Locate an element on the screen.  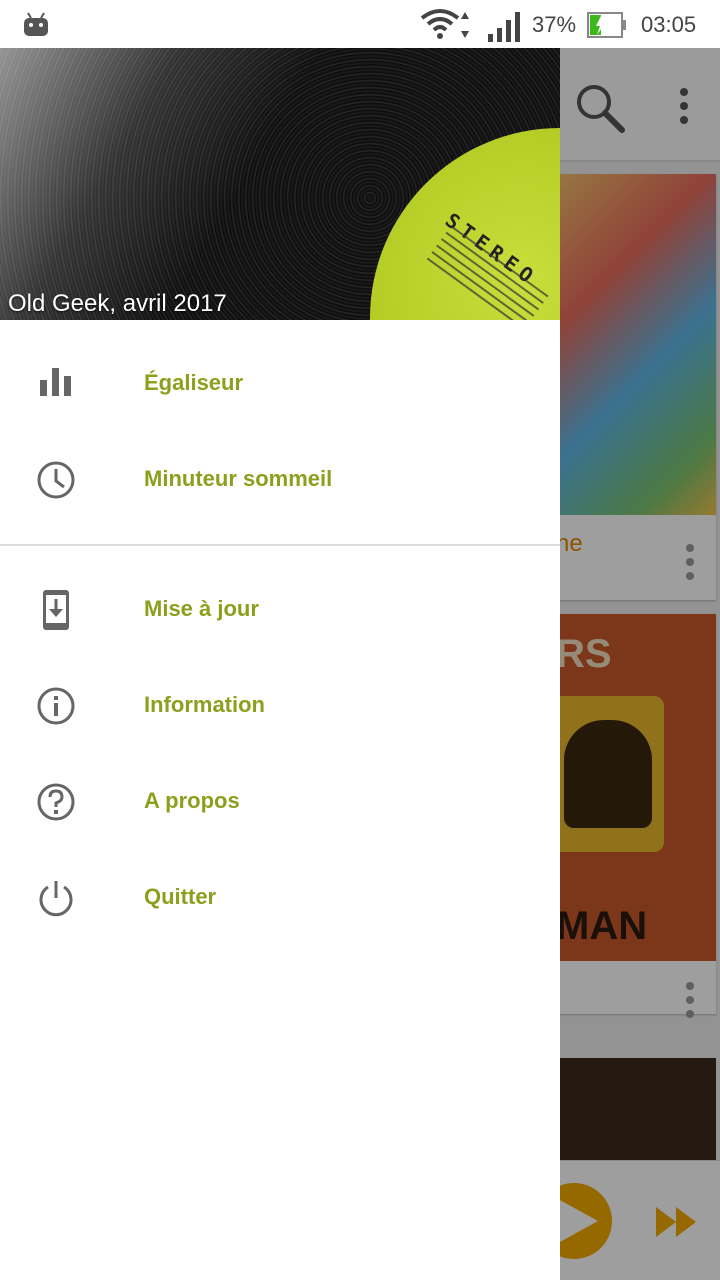
info-icon is located at coordinates (56, 706).